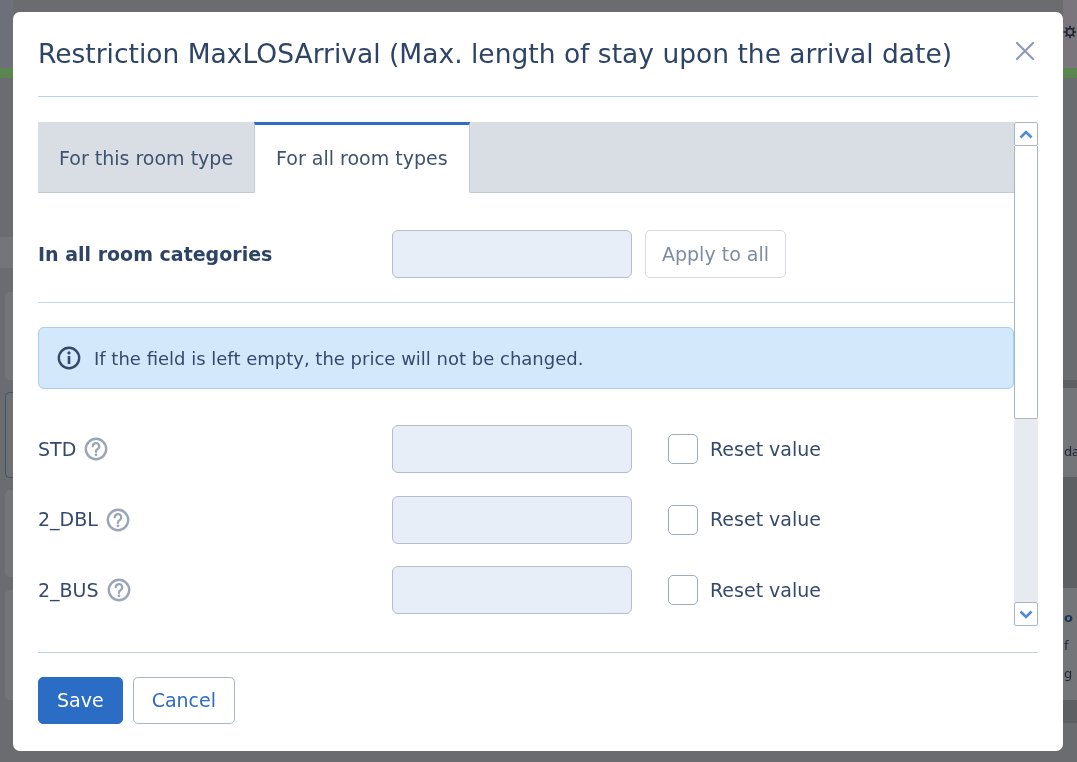  Describe the element at coordinates (68, 590) in the screenshot. I see `room-type-label: 2_BUS` at that location.